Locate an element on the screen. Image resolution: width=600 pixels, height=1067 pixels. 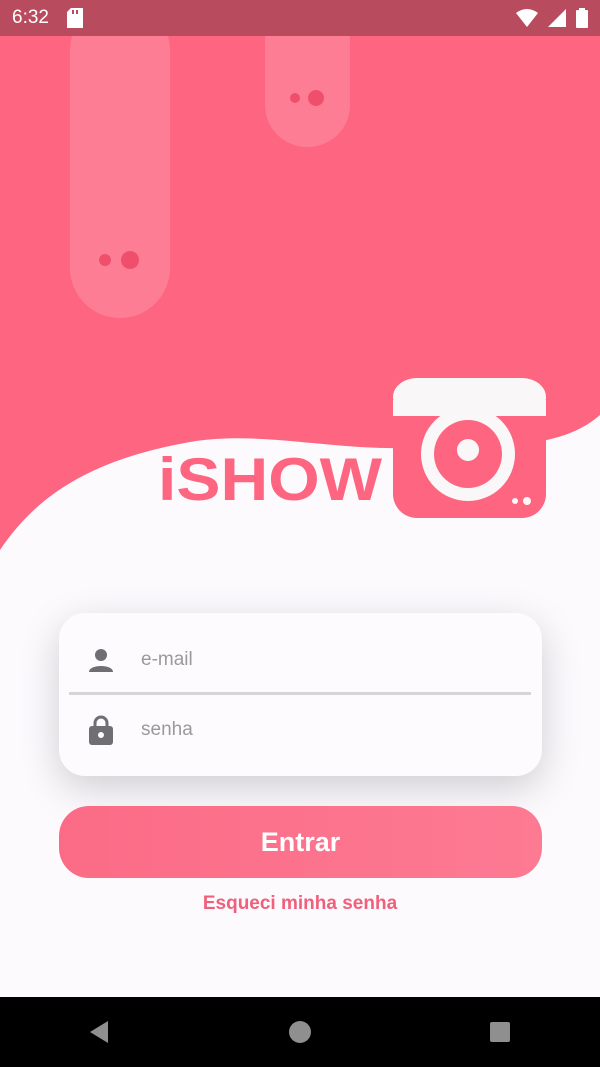
lock-icon is located at coordinates (101, 730).